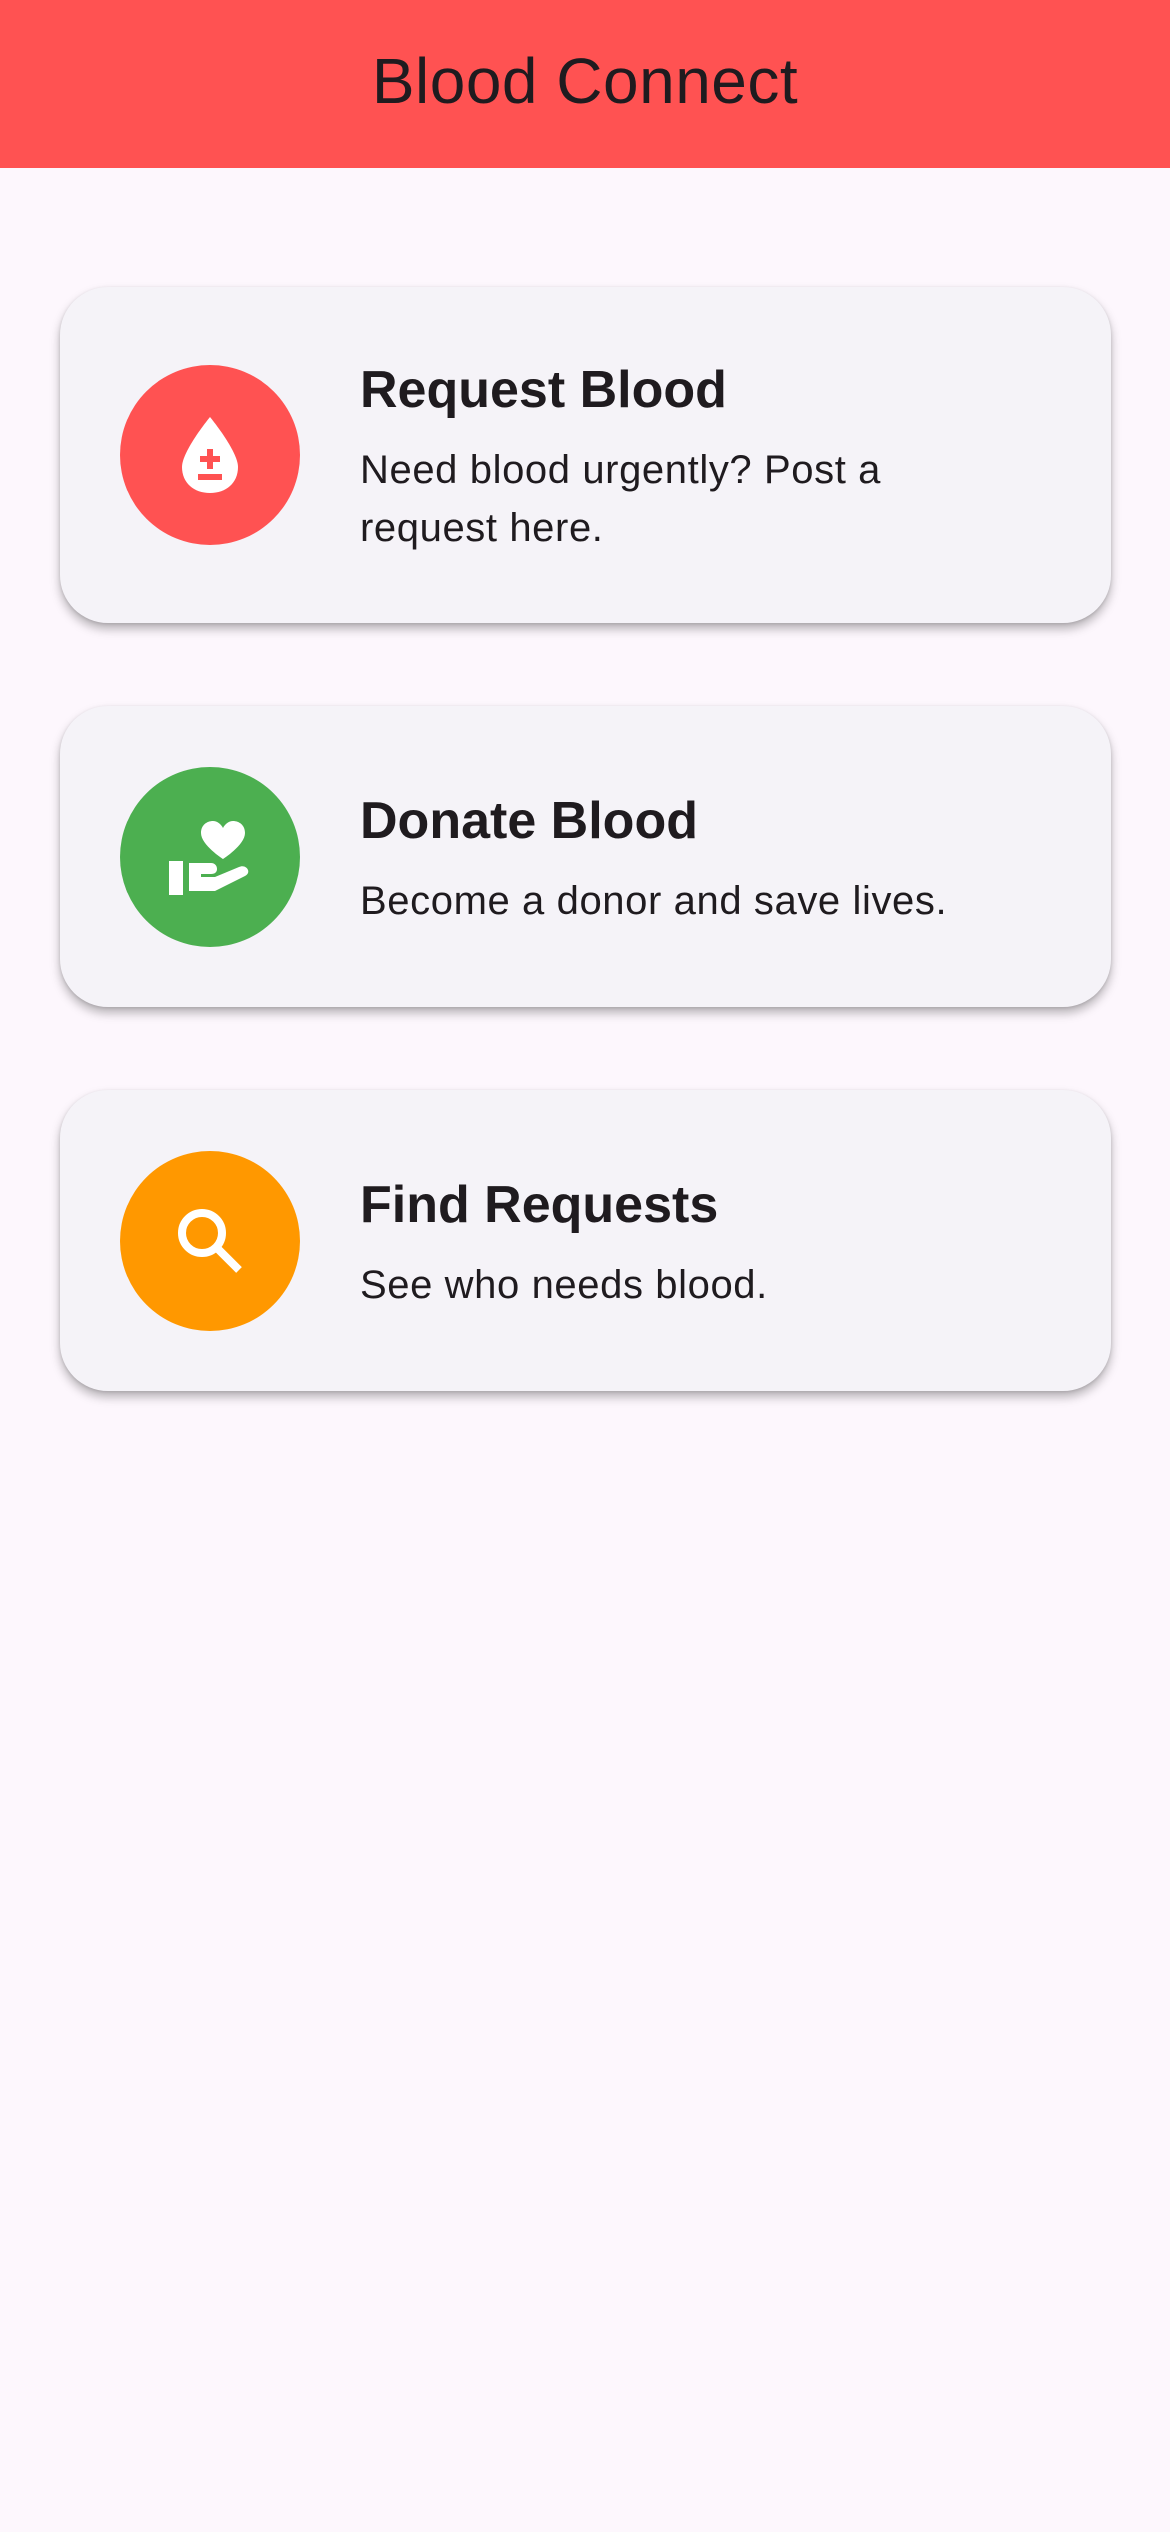 Image resolution: width=1170 pixels, height=2532 pixels. What do you see at coordinates (529, 821) in the screenshot?
I see `donate-card-title: Donate Blood` at bounding box center [529, 821].